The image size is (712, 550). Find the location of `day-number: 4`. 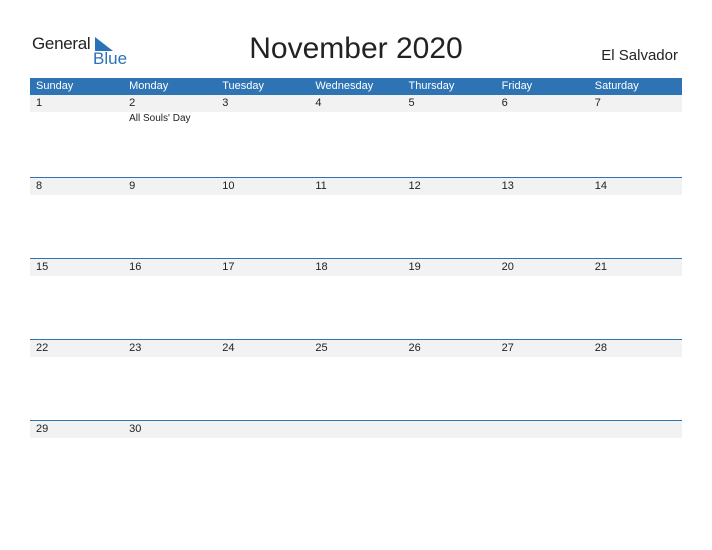

day-number: 4 is located at coordinates (318, 103).